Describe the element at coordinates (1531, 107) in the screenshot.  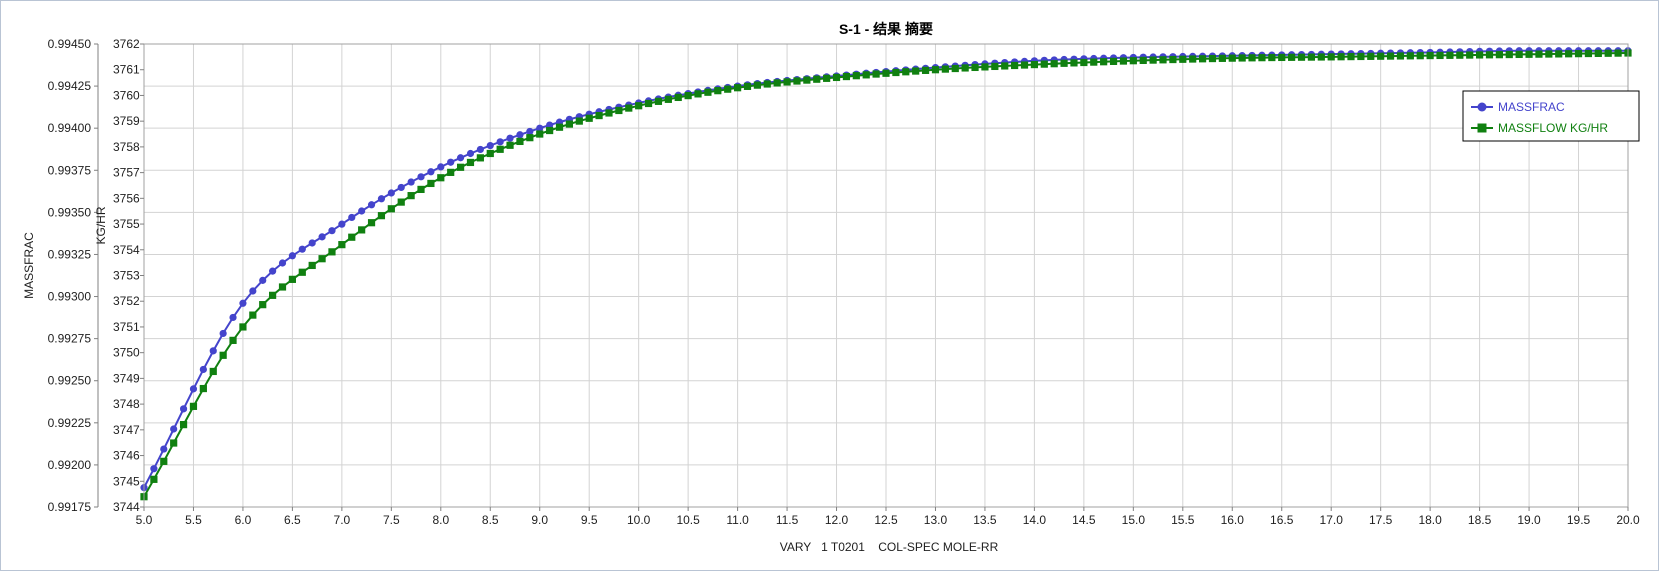
I see `legend-label: MASSFRAC` at that location.